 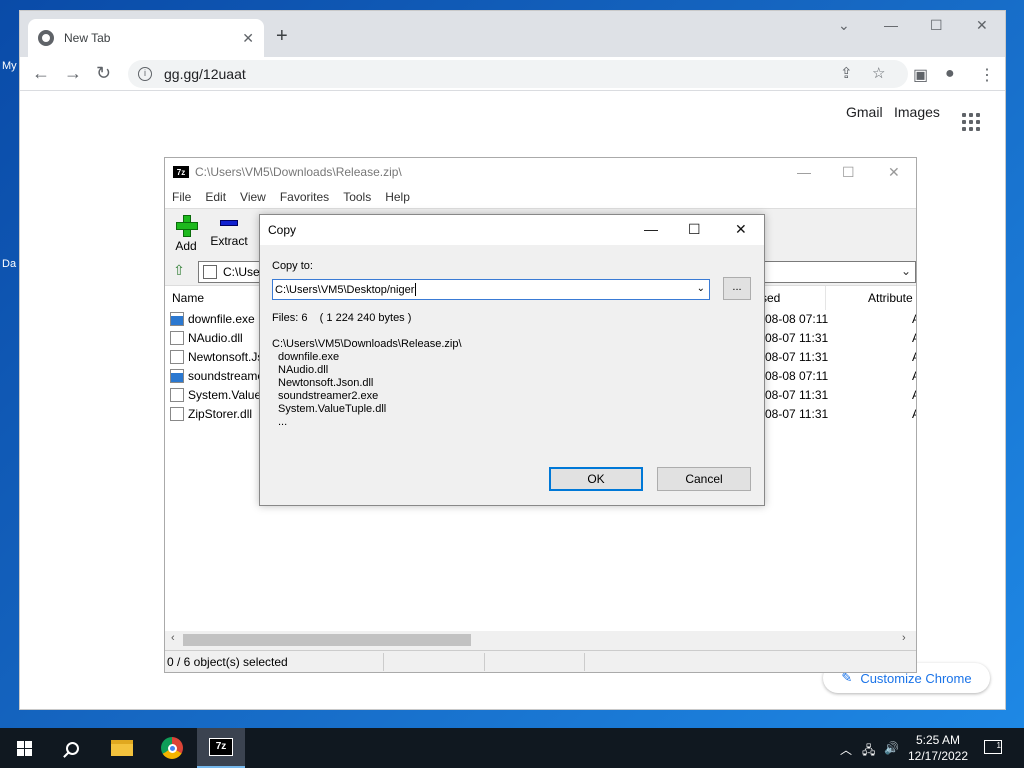 What do you see at coordinates (938, 756) in the screenshot?
I see `clock-date: 12/17/2022` at bounding box center [938, 756].